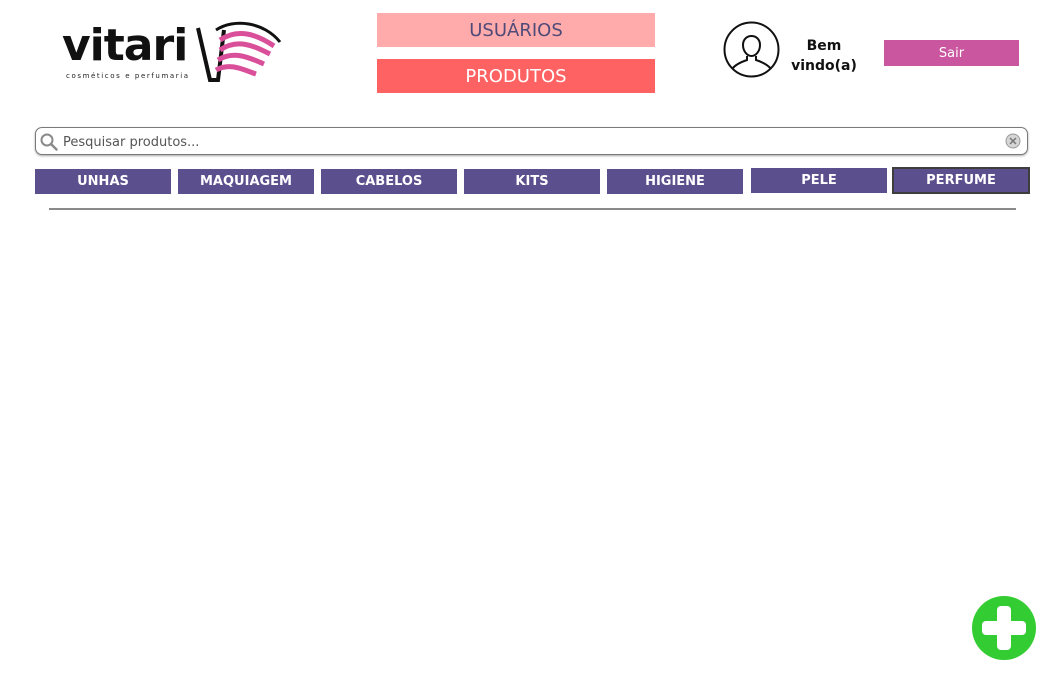 The width and height of the screenshot is (1054, 685). I want to click on divider, so click(532, 209).